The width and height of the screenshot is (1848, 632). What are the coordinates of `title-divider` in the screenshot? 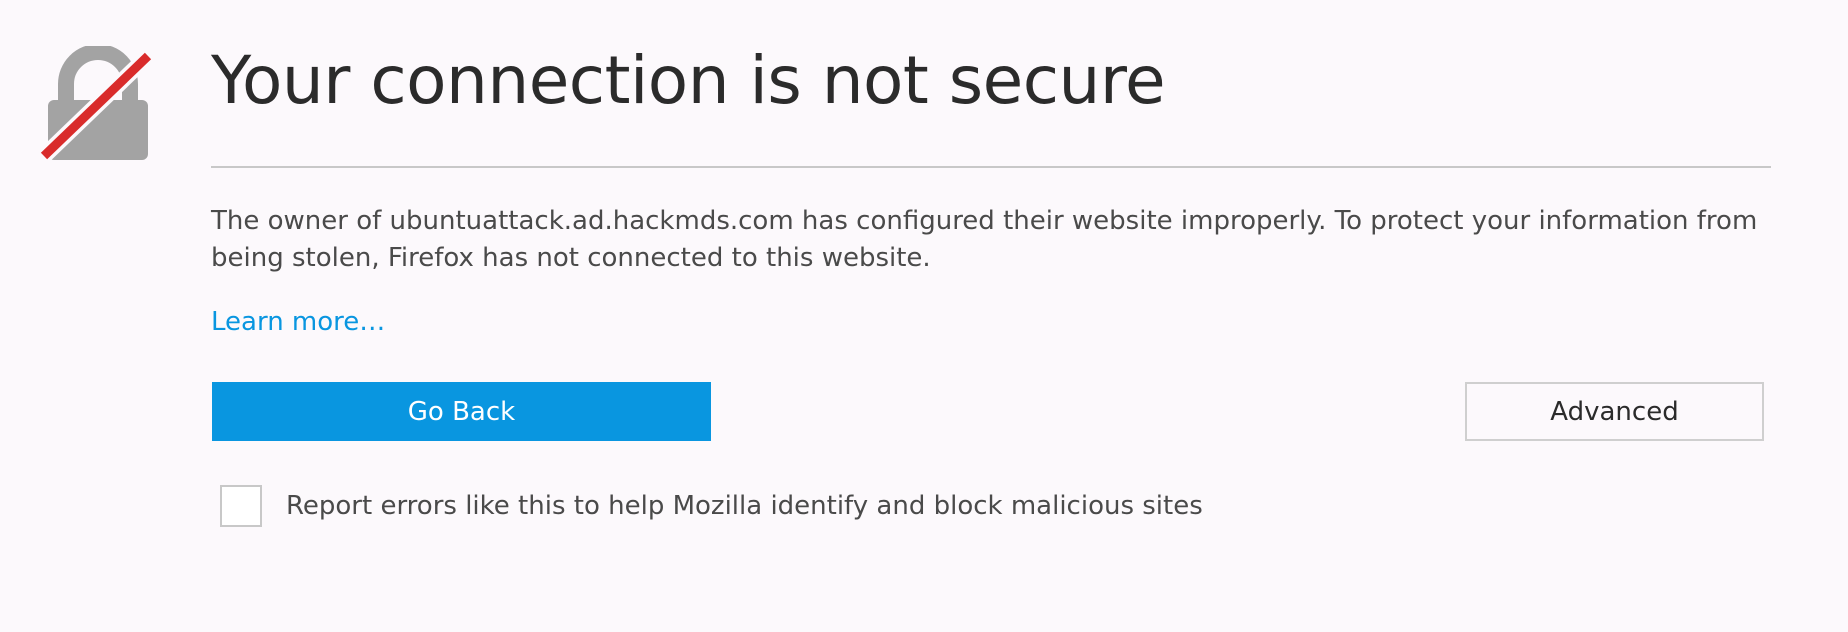 It's located at (991, 167).